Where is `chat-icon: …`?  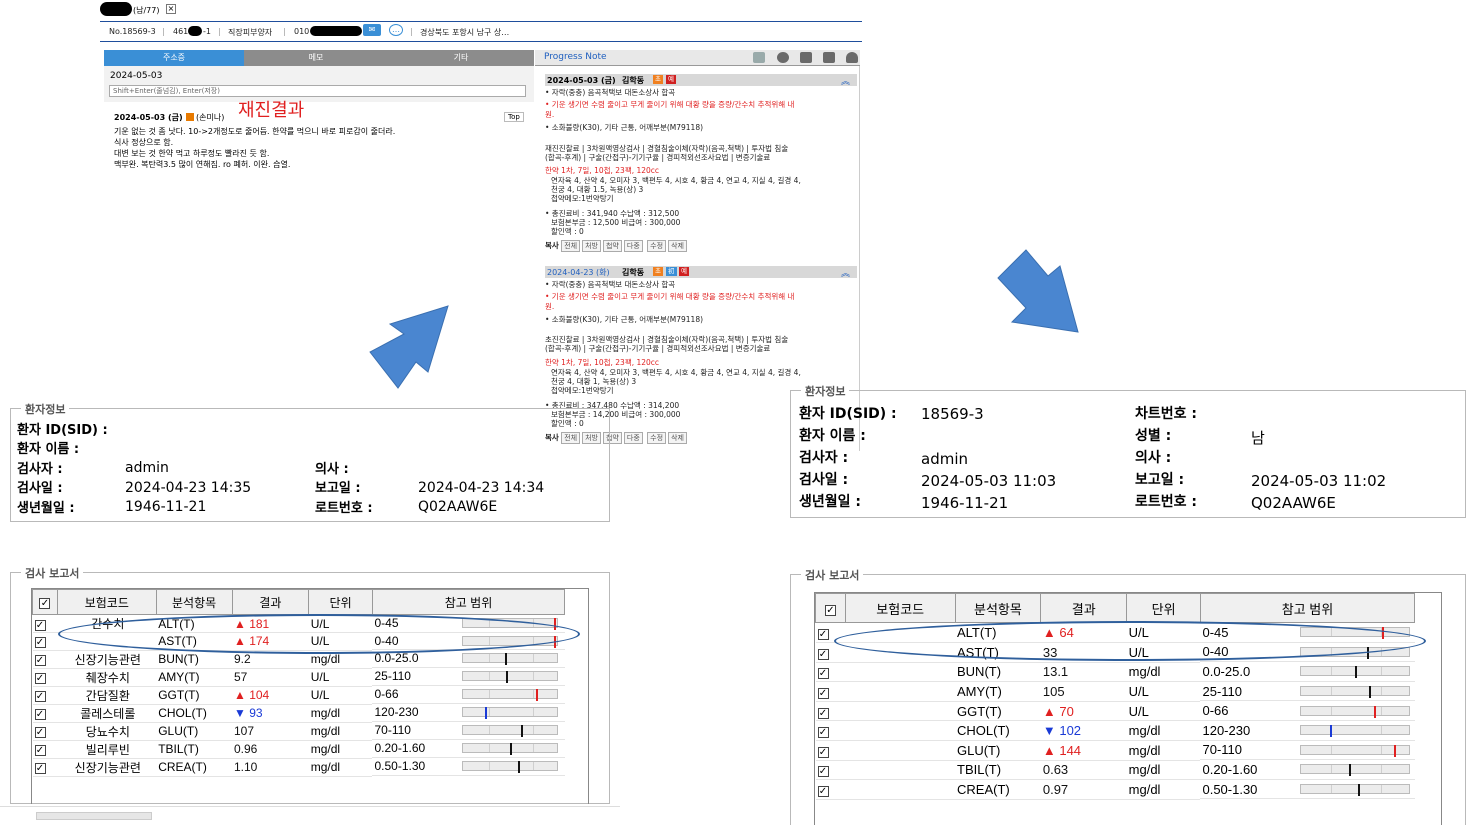 chat-icon: … is located at coordinates (396, 30).